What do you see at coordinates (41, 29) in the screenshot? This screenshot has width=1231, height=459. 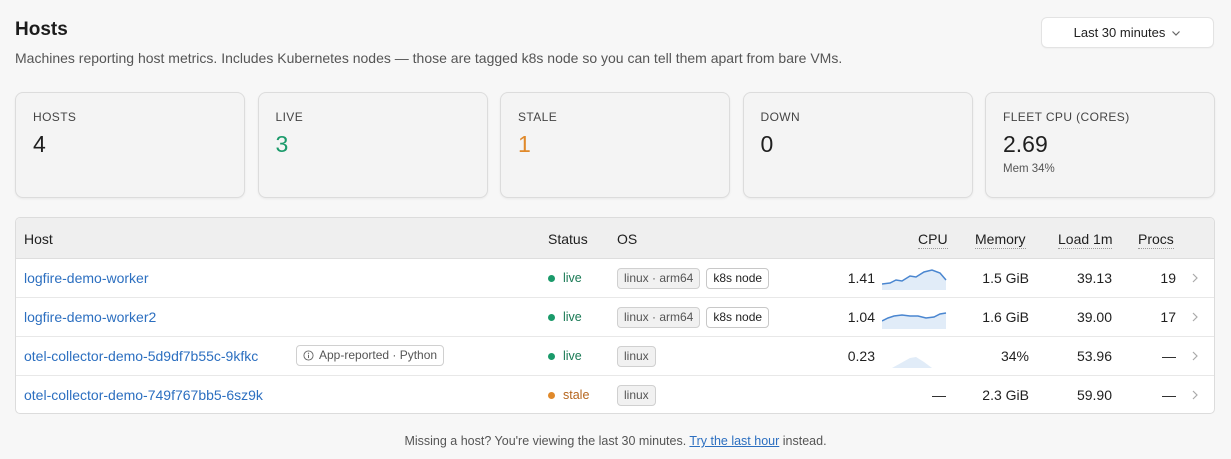 I see `page-title: Hosts` at bounding box center [41, 29].